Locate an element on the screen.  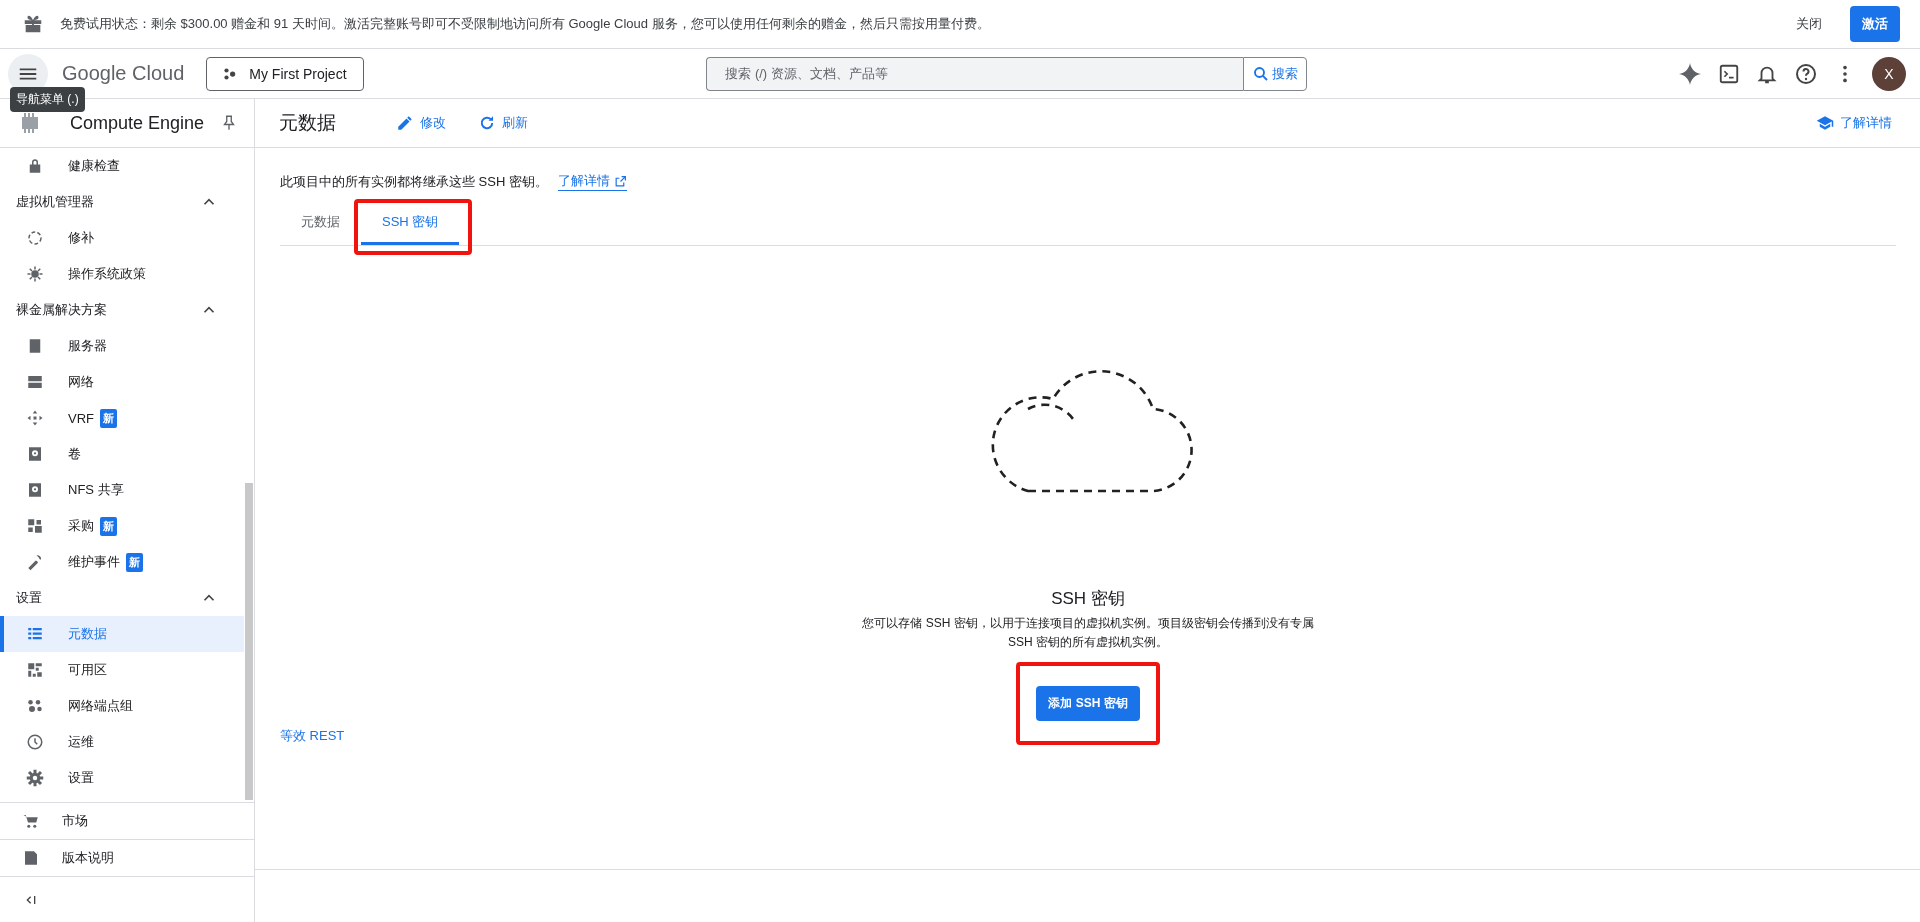
empty-title: SSH 密钥 is located at coordinates (1088, 599).